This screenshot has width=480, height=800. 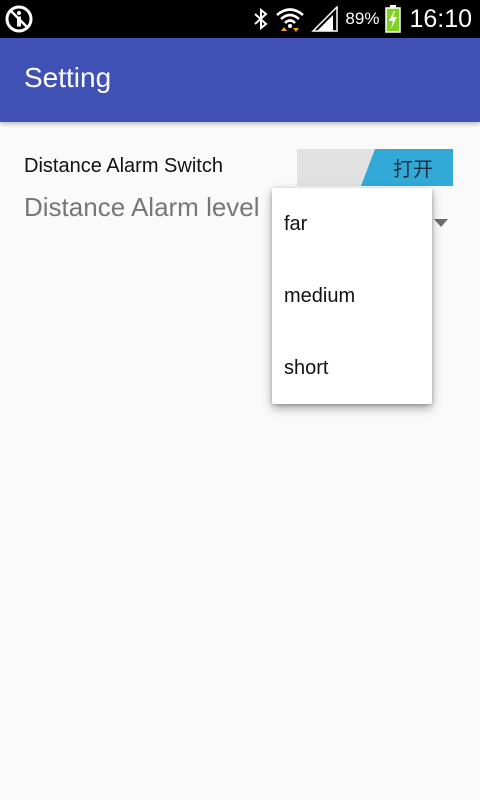 I want to click on toggle-state-text: 打开, so click(x=413, y=169).